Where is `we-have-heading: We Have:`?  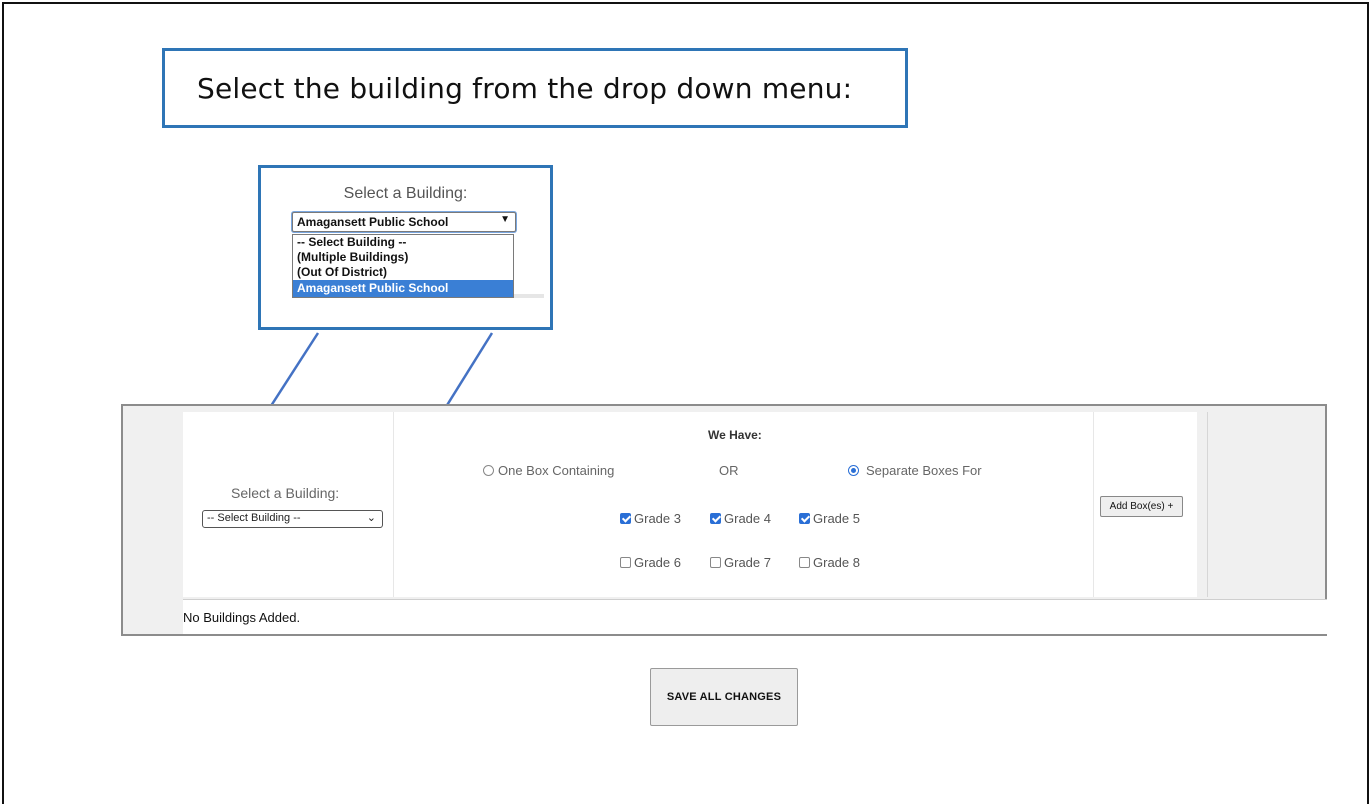 we-have-heading: We Have: is located at coordinates (735, 435).